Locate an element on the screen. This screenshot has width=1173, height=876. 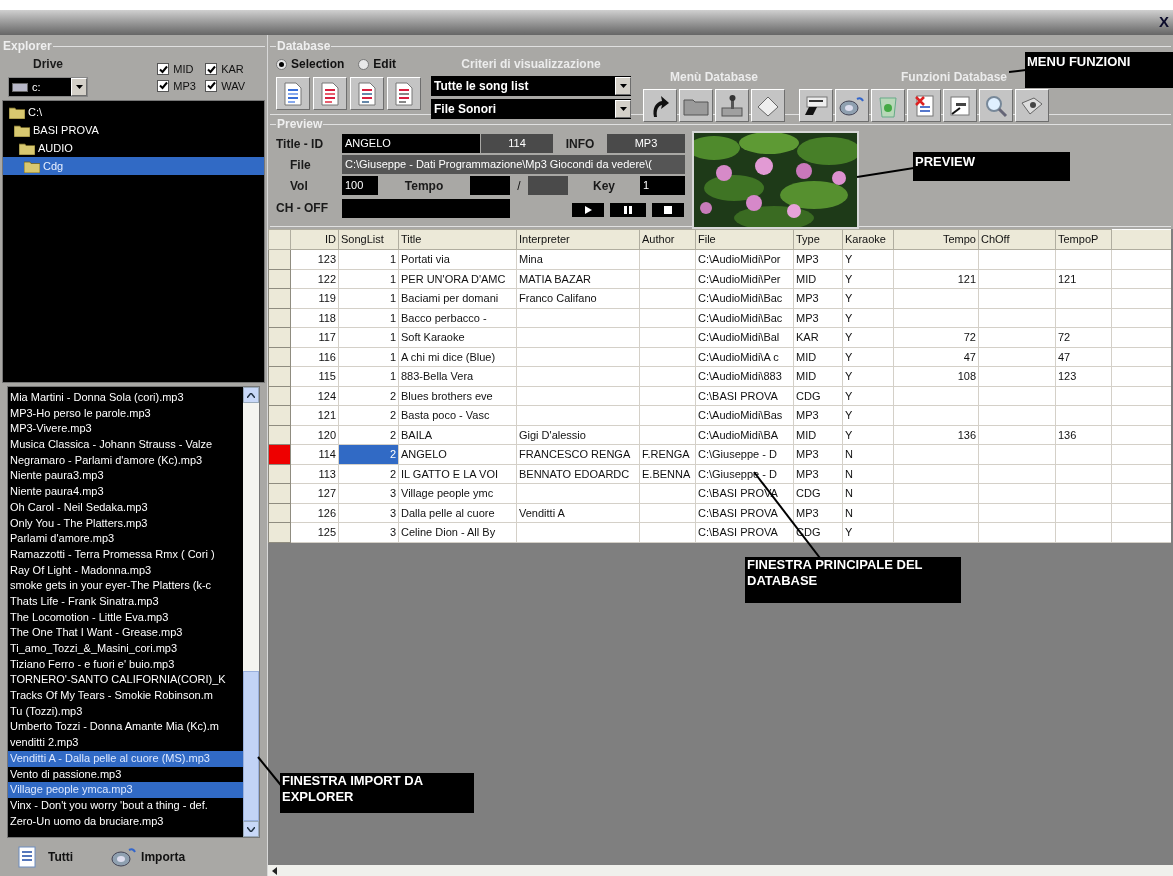
scroll-down-icon is located at coordinates (251, 829).